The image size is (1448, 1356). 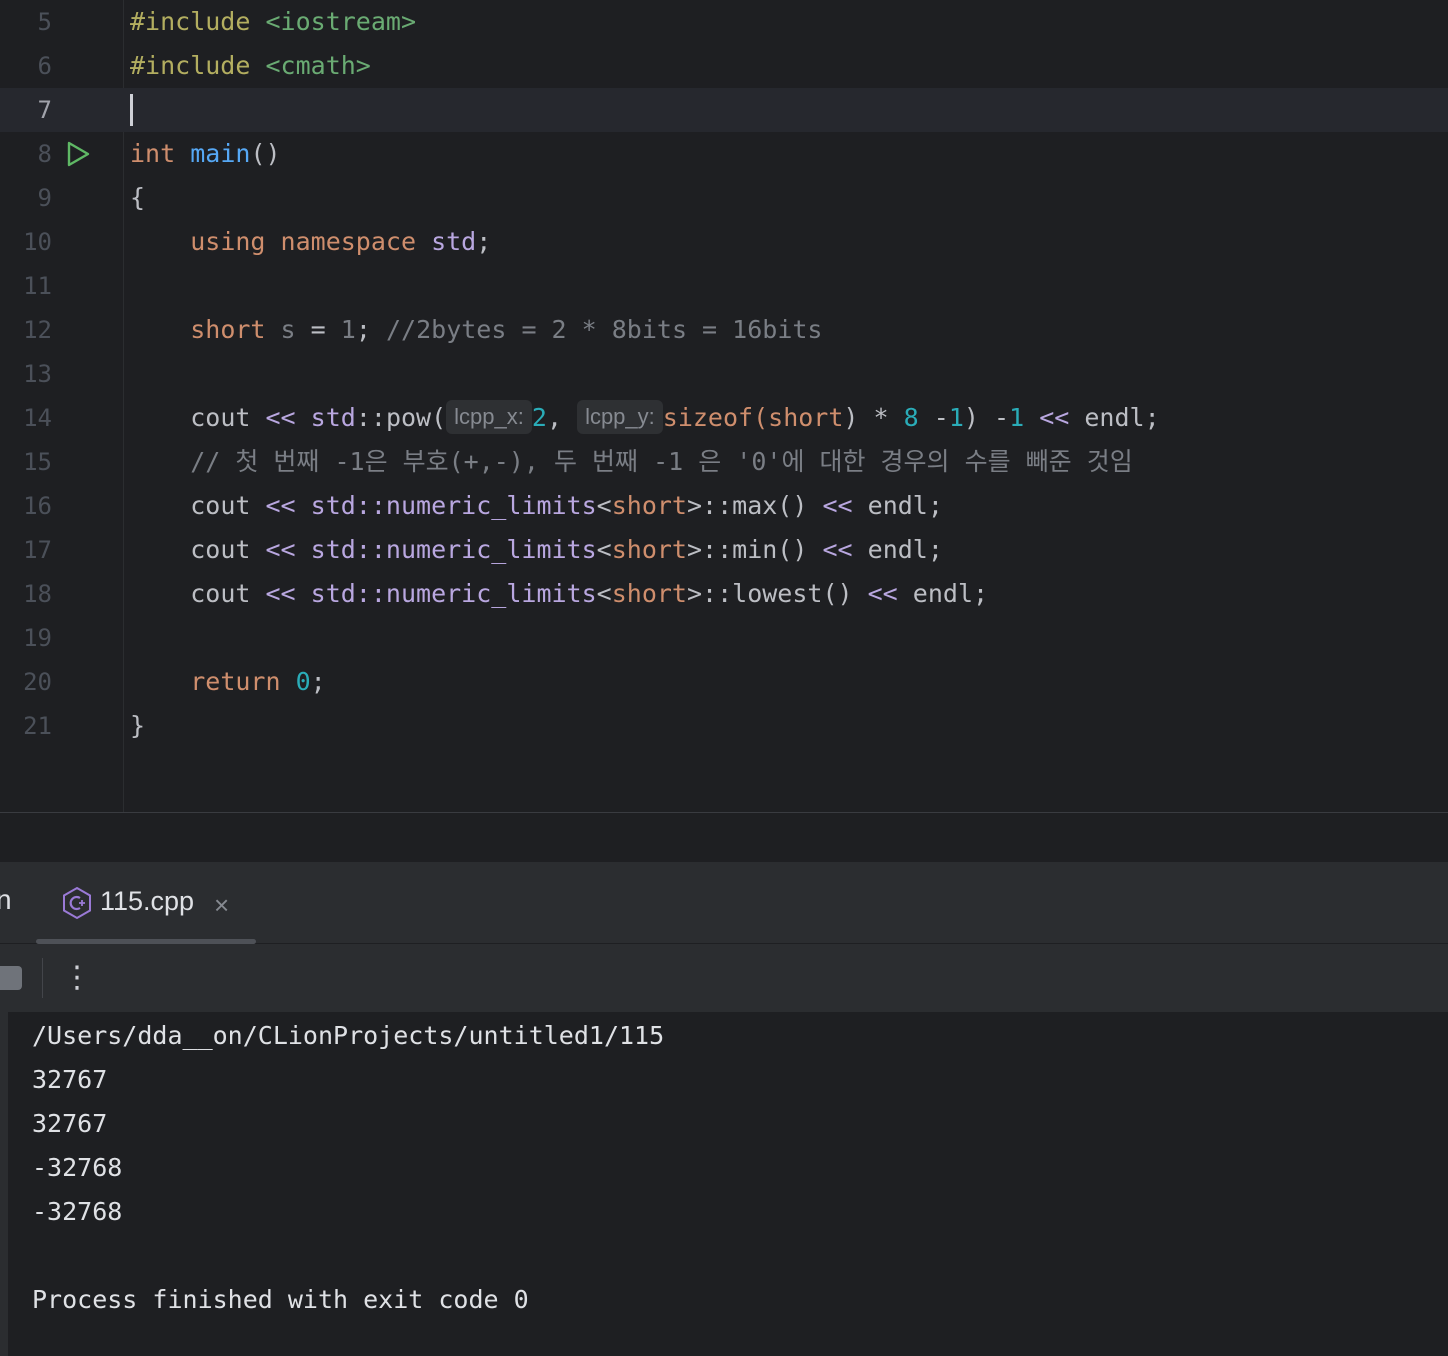 I want to click on keyword: return, so click(x=235, y=681).